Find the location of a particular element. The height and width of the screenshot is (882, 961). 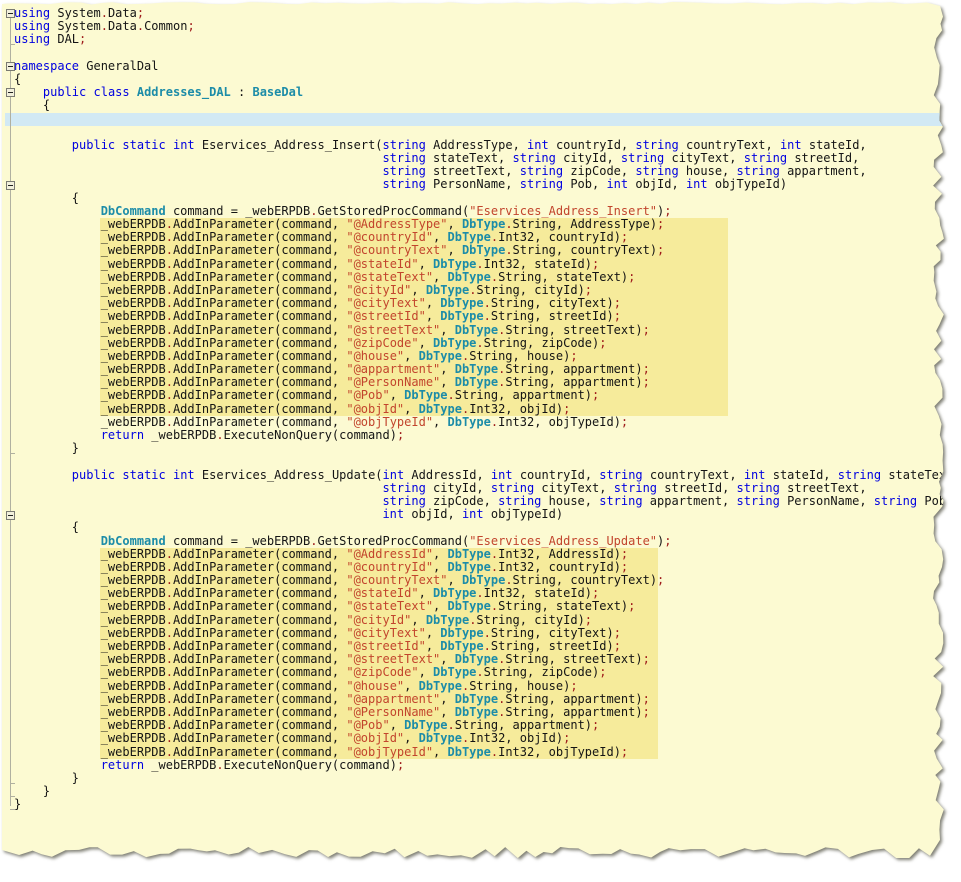

code-line: { is located at coordinates (479, 105).